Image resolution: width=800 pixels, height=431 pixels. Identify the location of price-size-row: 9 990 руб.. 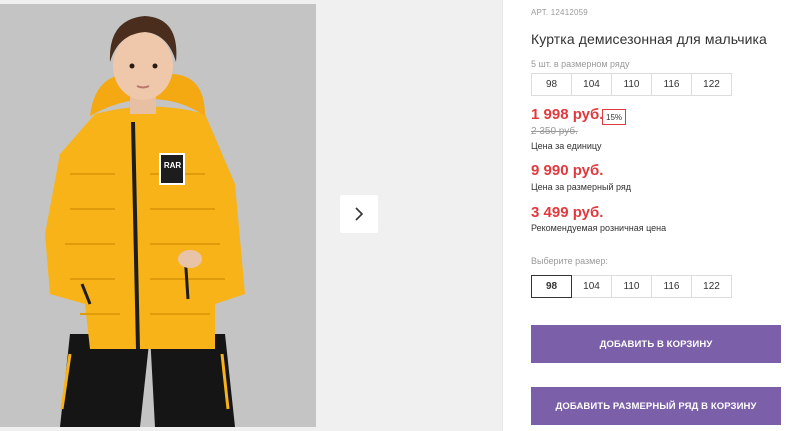
(567, 170).